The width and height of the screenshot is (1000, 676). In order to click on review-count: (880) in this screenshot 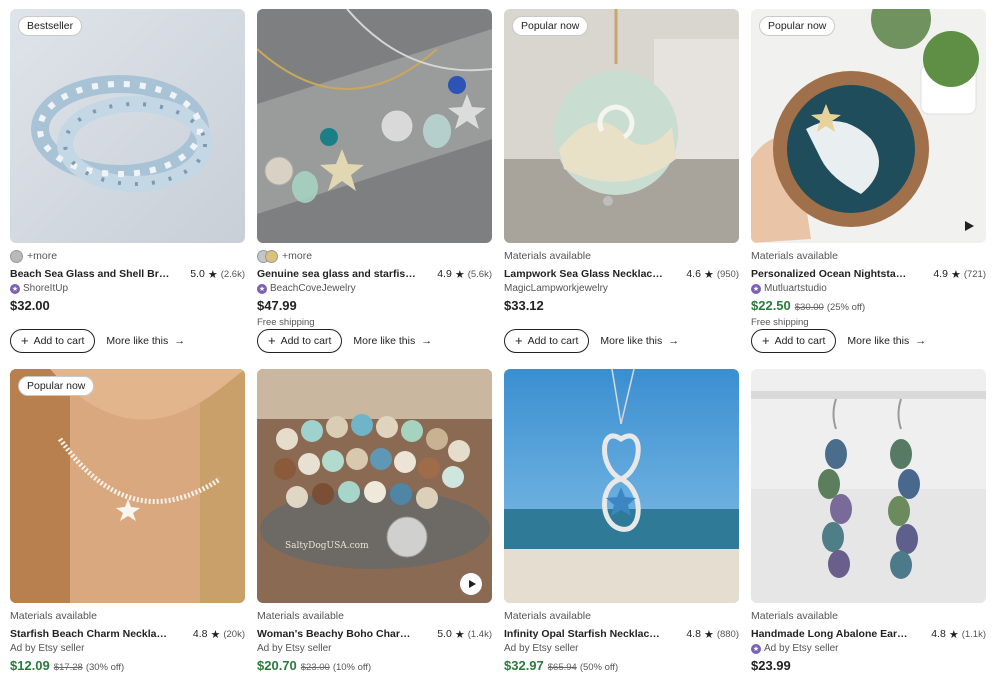, I will do `click(727, 634)`.